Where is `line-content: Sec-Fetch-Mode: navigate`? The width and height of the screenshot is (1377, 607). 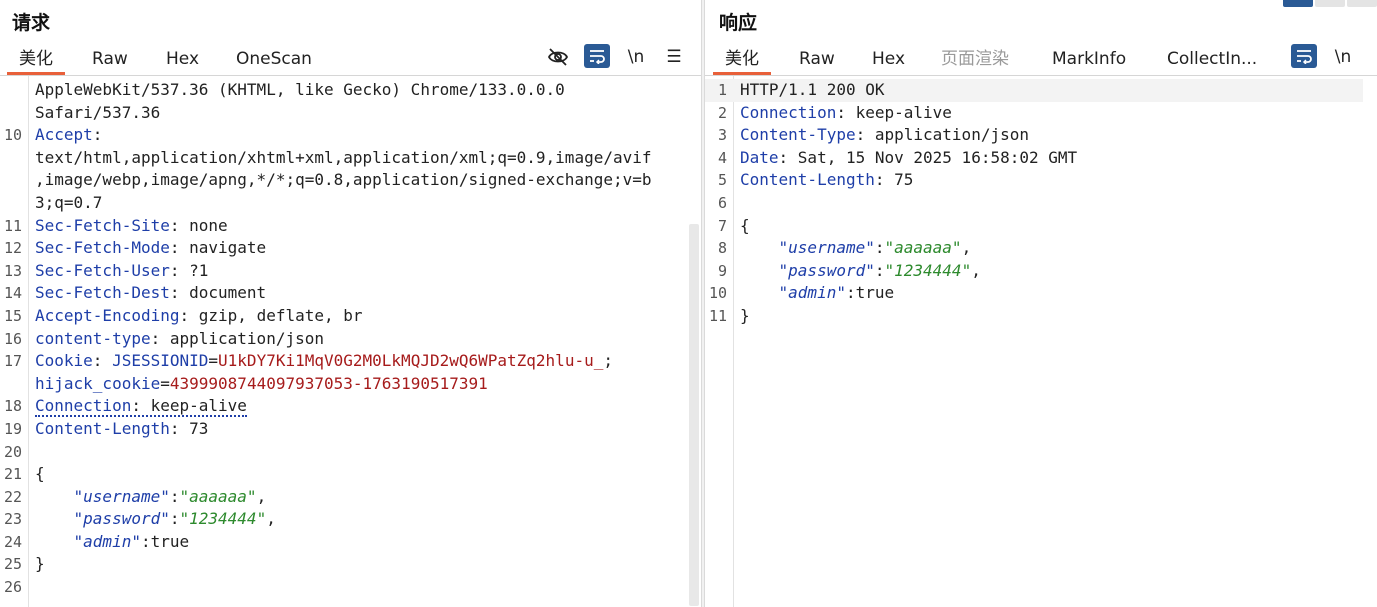
line-content: Sec-Fetch-Mode: navigate is located at coordinates (150, 248).